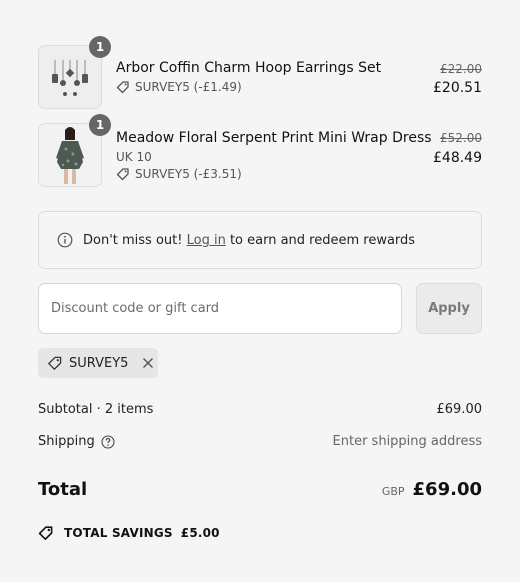 The image size is (520, 582). Describe the element at coordinates (220, 308) in the screenshot. I see `discount-code-input` at that location.